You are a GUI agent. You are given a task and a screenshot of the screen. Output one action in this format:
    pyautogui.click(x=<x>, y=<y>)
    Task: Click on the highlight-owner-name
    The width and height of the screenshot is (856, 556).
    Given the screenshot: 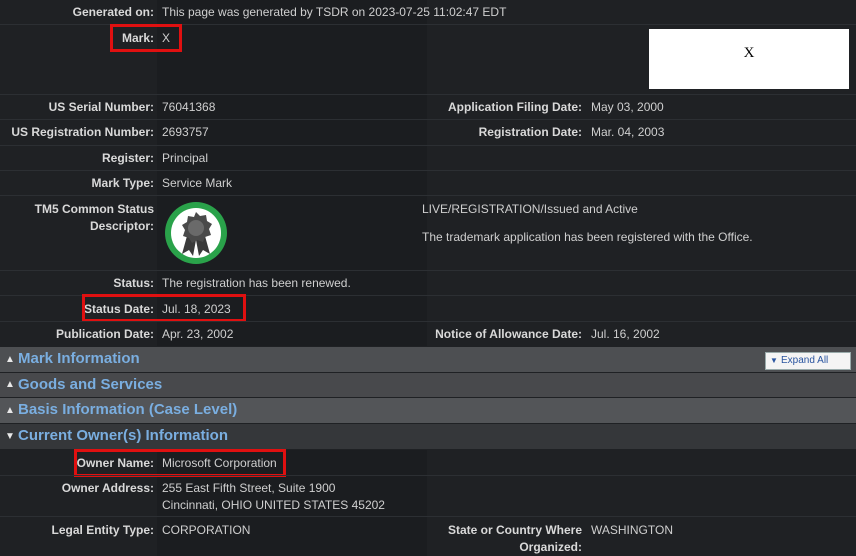 What is the action you would take?
    pyautogui.click(x=180, y=463)
    